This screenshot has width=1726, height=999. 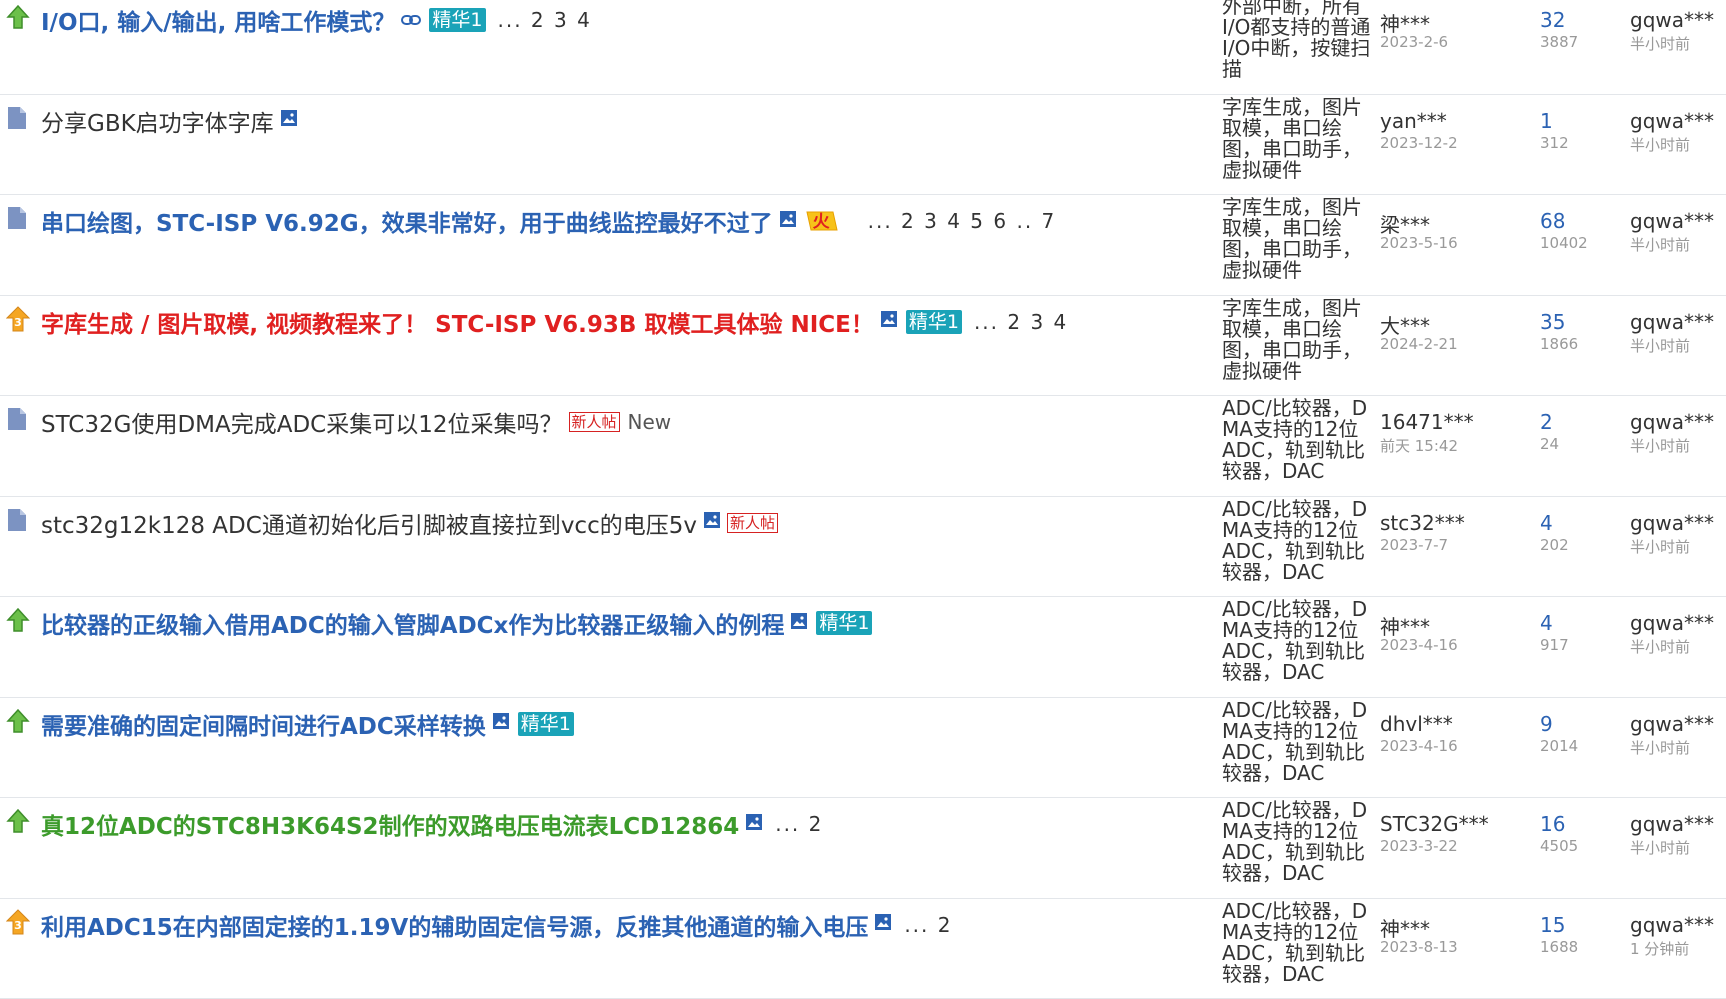 What do you see at coordinates (1559, 746) in the screenshot?
I see `view-count: 2014` at bounding box center [1559, 746].